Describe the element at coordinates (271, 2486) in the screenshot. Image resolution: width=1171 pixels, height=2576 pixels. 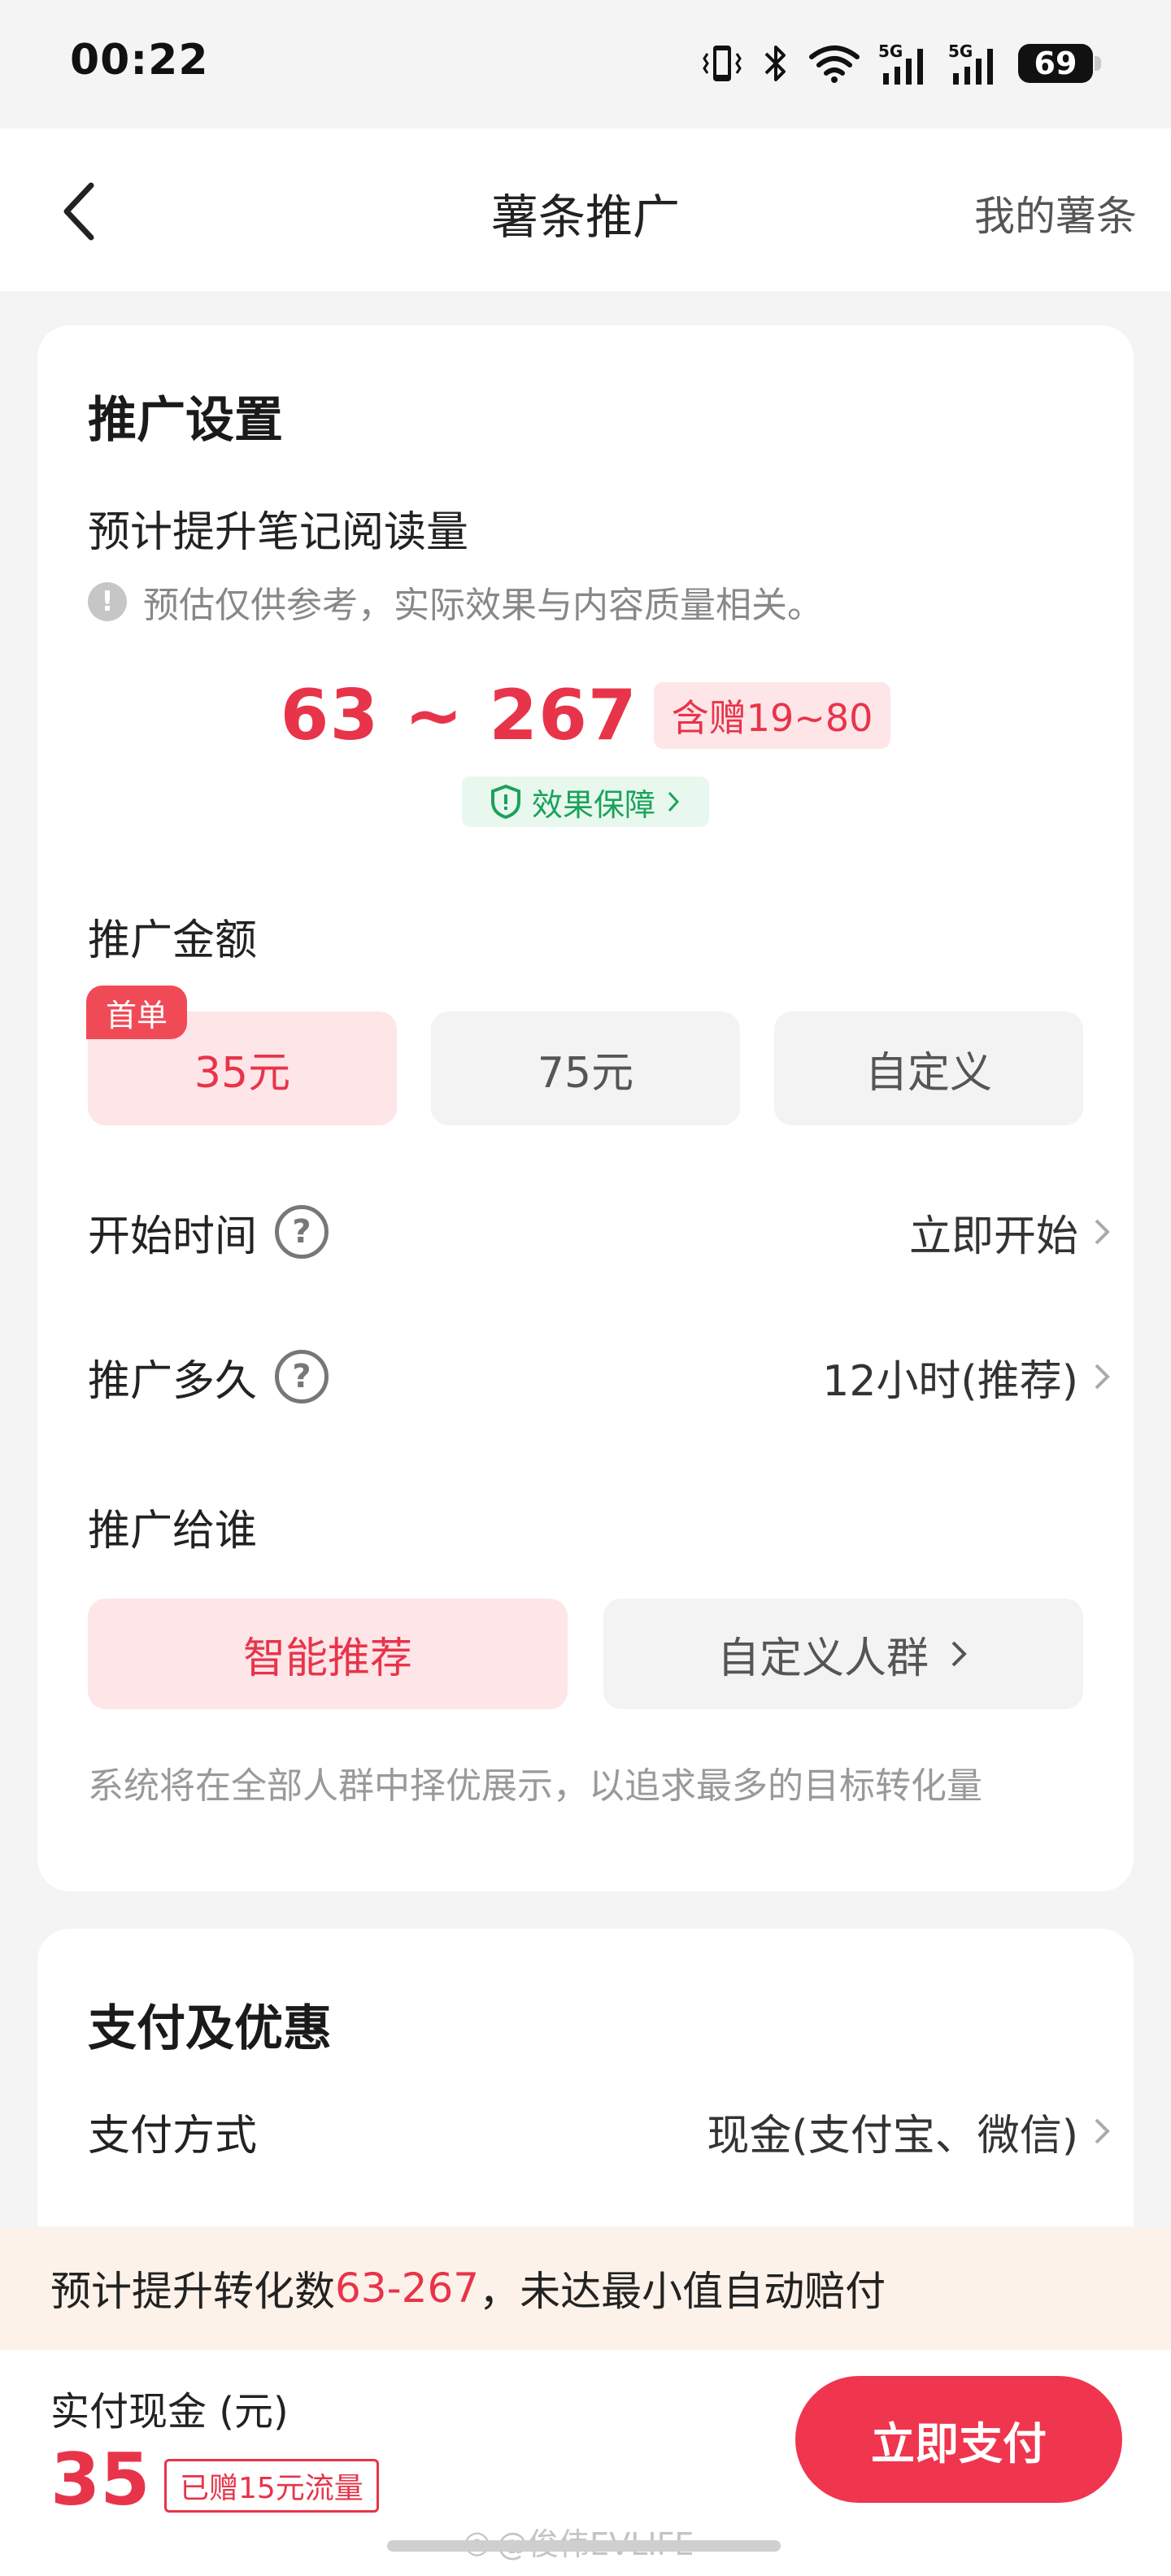
I see `gift-traffic-tag: 已赠15元流量` at that location.